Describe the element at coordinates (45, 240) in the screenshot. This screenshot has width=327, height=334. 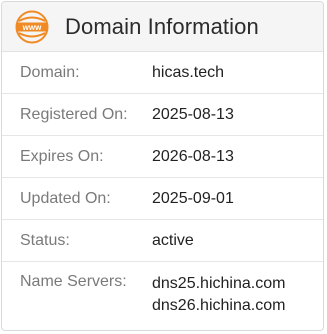
I see `row-label: Status:` at that location.